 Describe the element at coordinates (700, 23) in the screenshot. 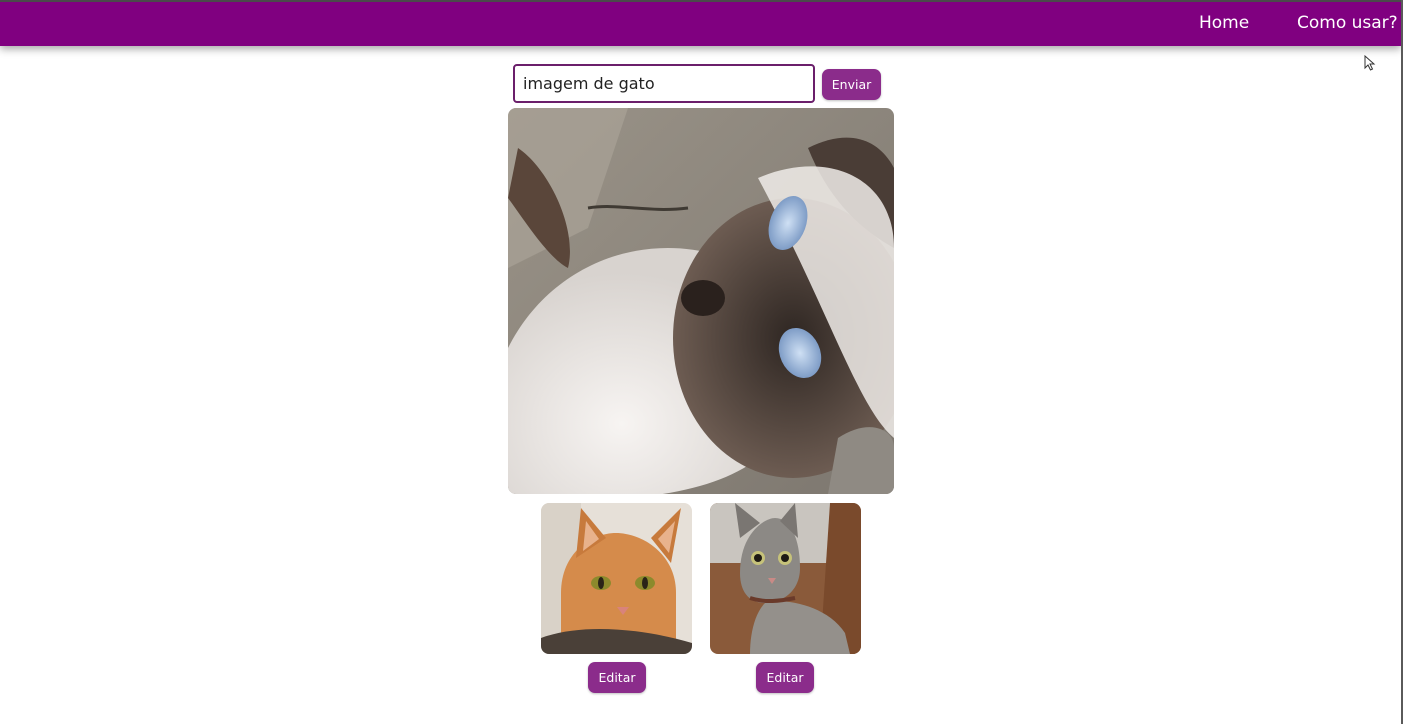

I see `top-navbar: Home Como usar?` at that location.